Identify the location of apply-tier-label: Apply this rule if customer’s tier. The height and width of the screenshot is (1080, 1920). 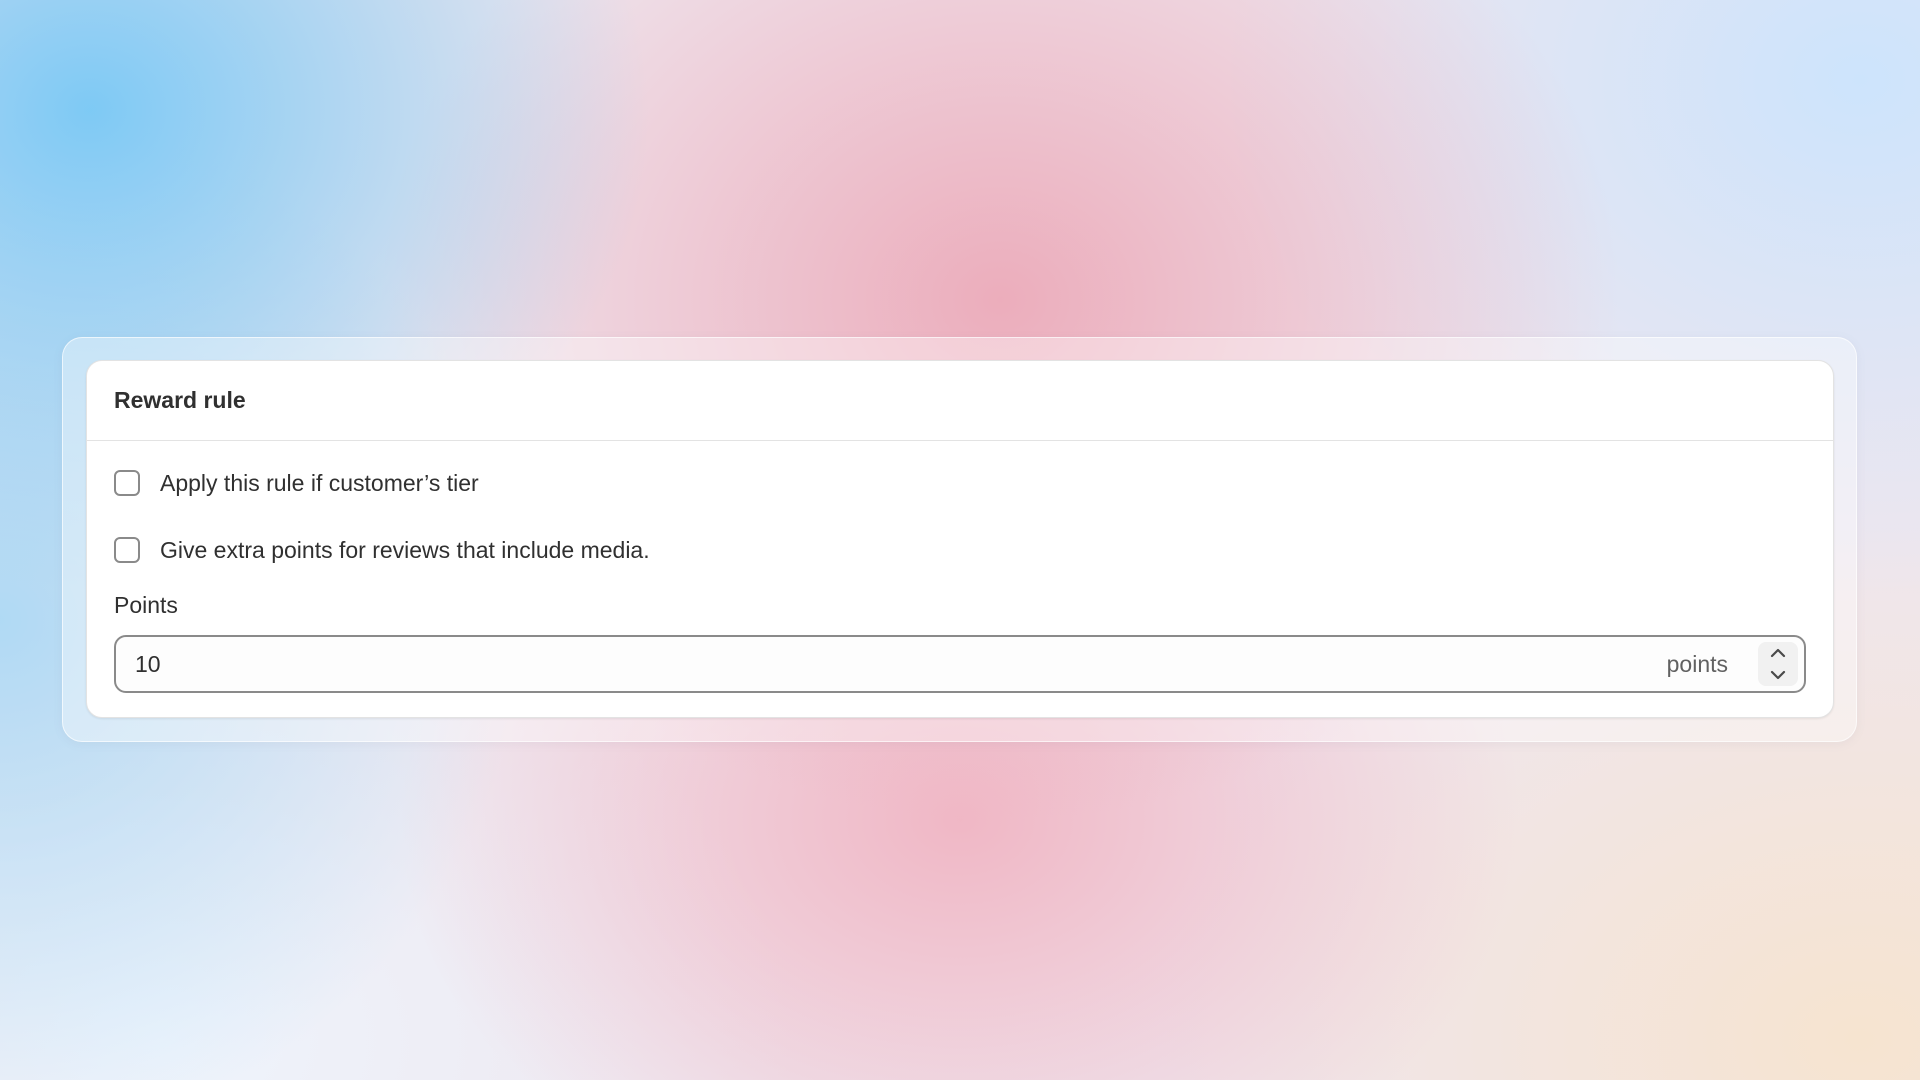
(319, 483).